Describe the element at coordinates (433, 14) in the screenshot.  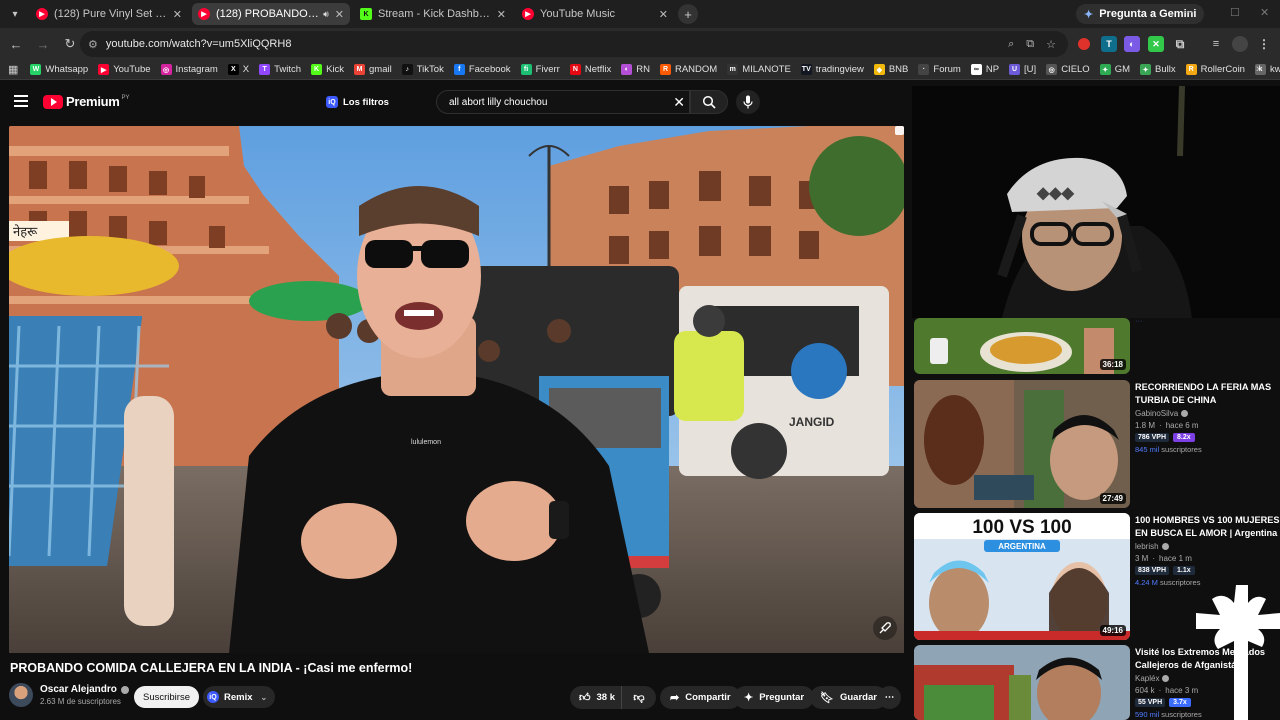
I see `browser-tab: K Stream - Kick Dashboard ✕` at that location.